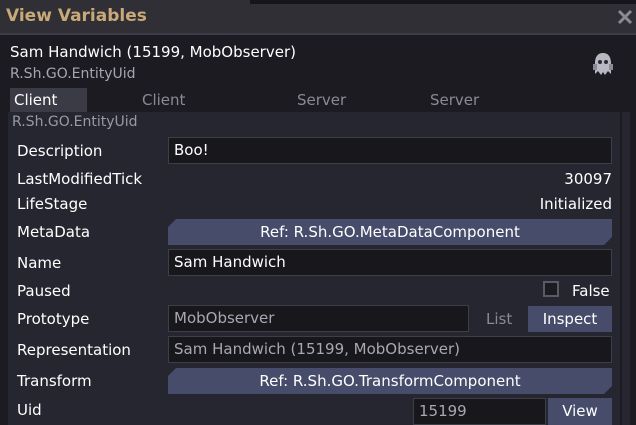 This screenshot has width=636, height=425. I want to click on prototype-list-button: List, so click(499, 319).